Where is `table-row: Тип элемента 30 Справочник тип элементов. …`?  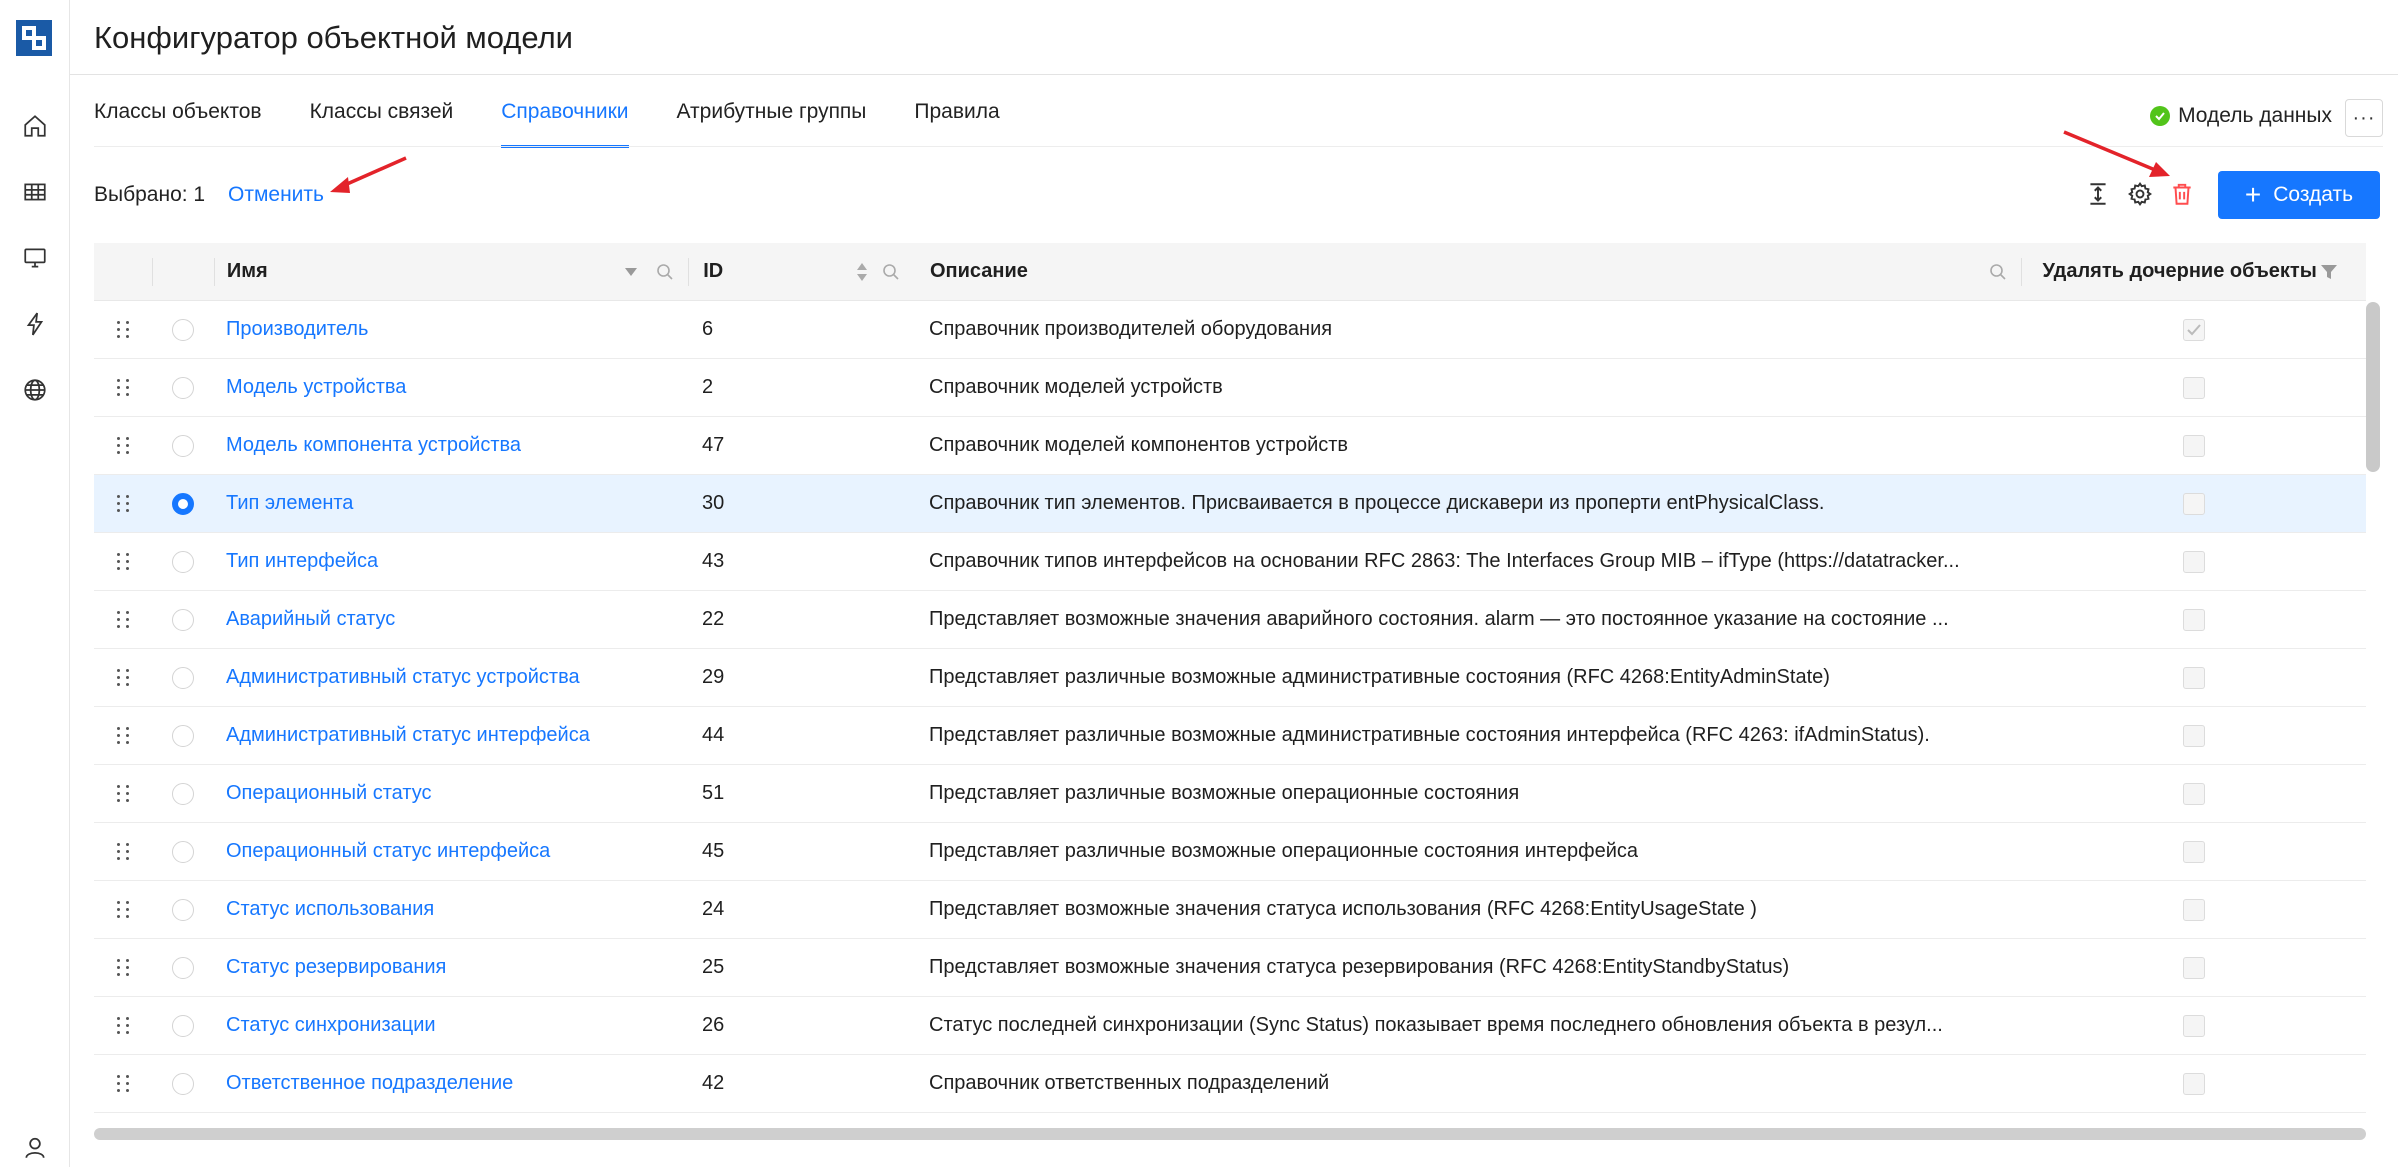 table-row: Тип элемента 30 Справочник тип элементов. … is located at coordinates (1230, 504).